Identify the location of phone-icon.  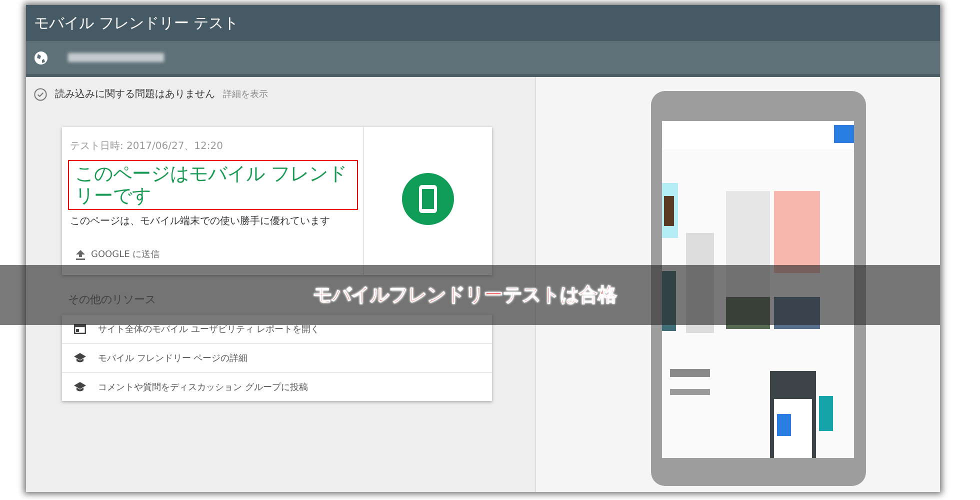
(428, 199).